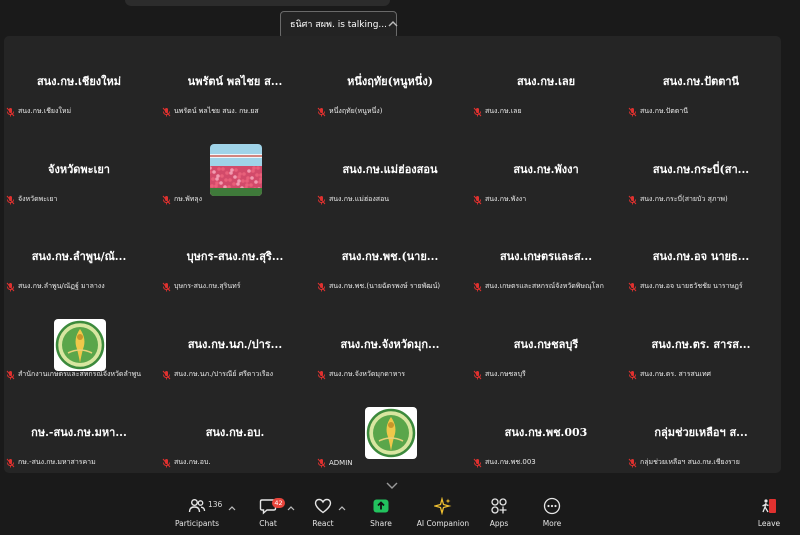 The image size is (800, 535). Describe the element at coordinates (257, 3) in the screenshot. I see `shared-screen-pill` at that location.